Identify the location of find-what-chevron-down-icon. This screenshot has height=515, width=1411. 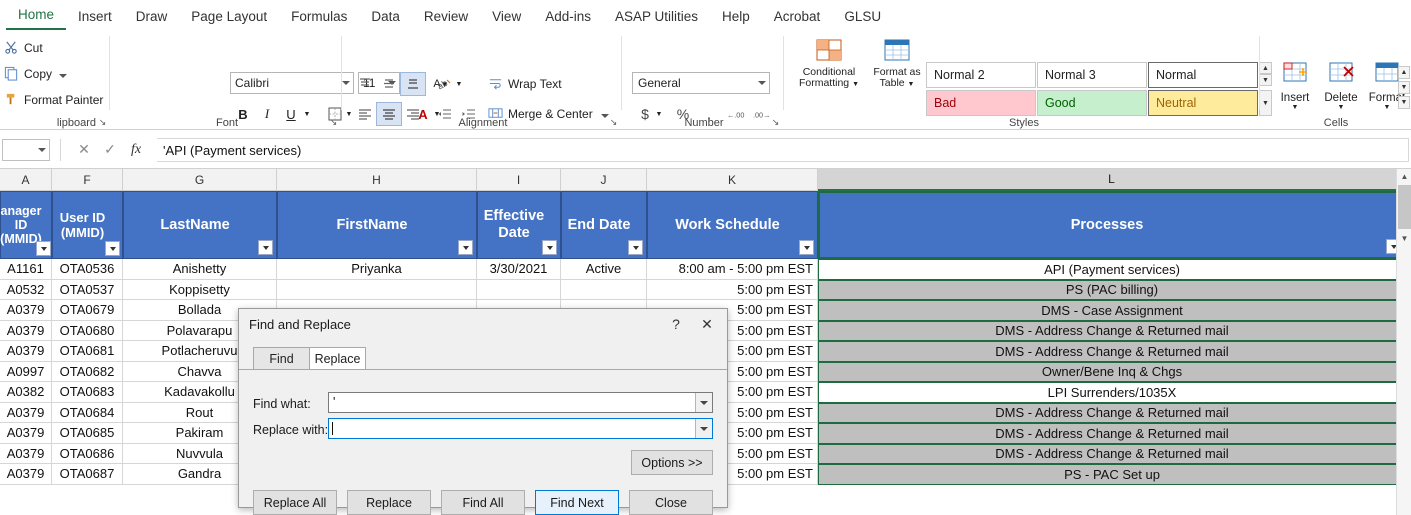
(703, 402).